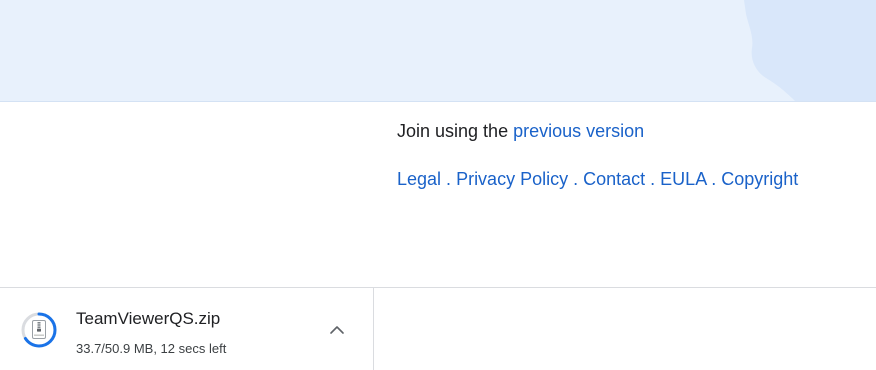  Describe the element at coordinates (419, 179) in the screenshot. I see `legal-link: Legal` at that location.